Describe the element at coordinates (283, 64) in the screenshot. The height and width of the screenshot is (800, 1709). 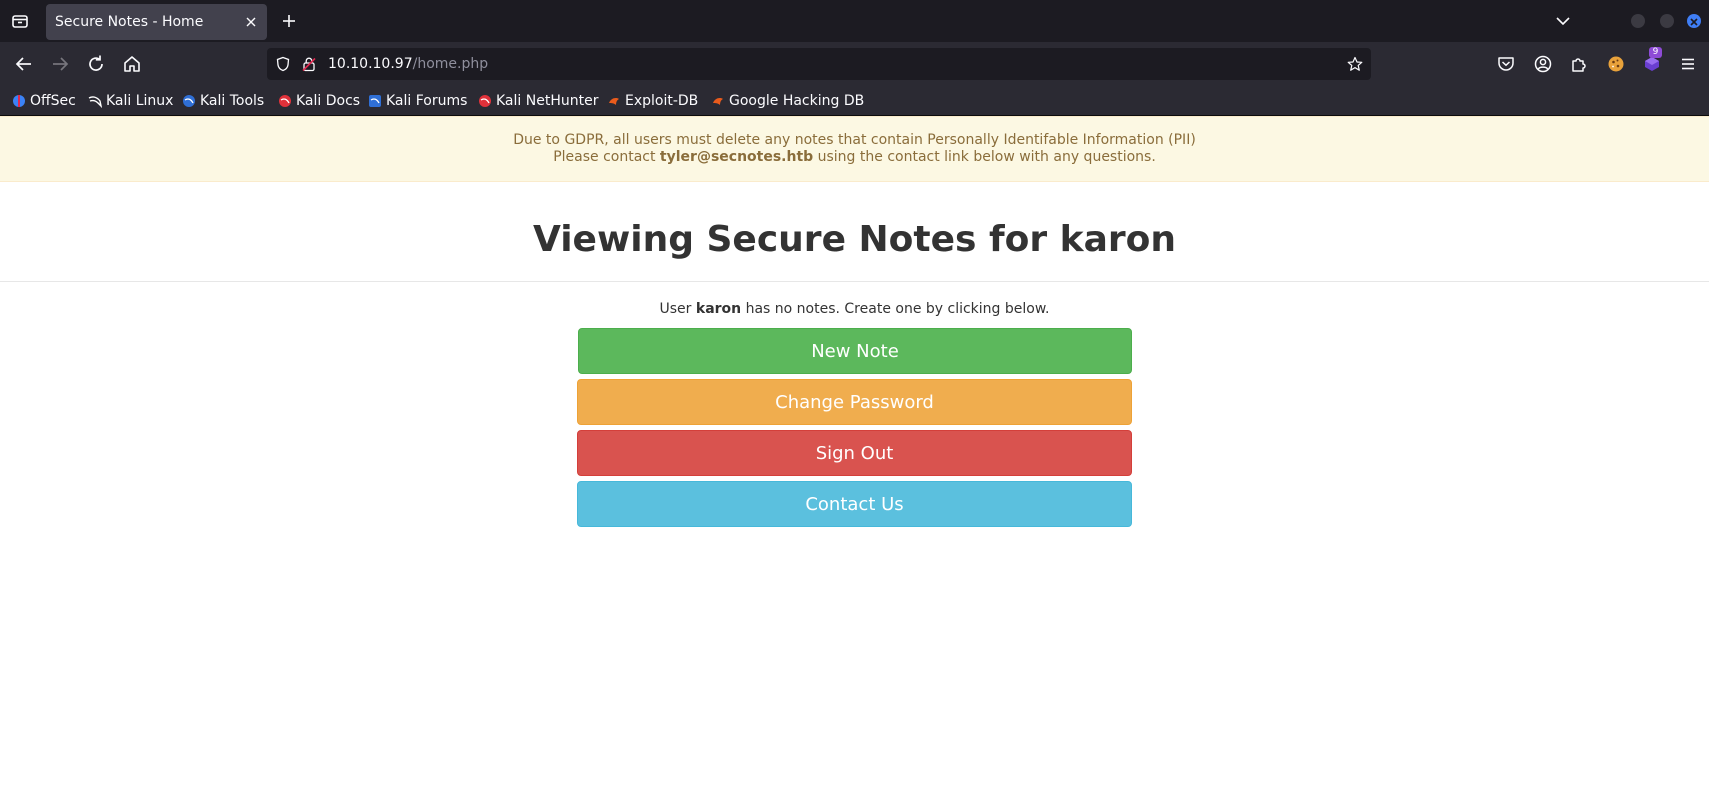
I see `shield-icon` at that location.